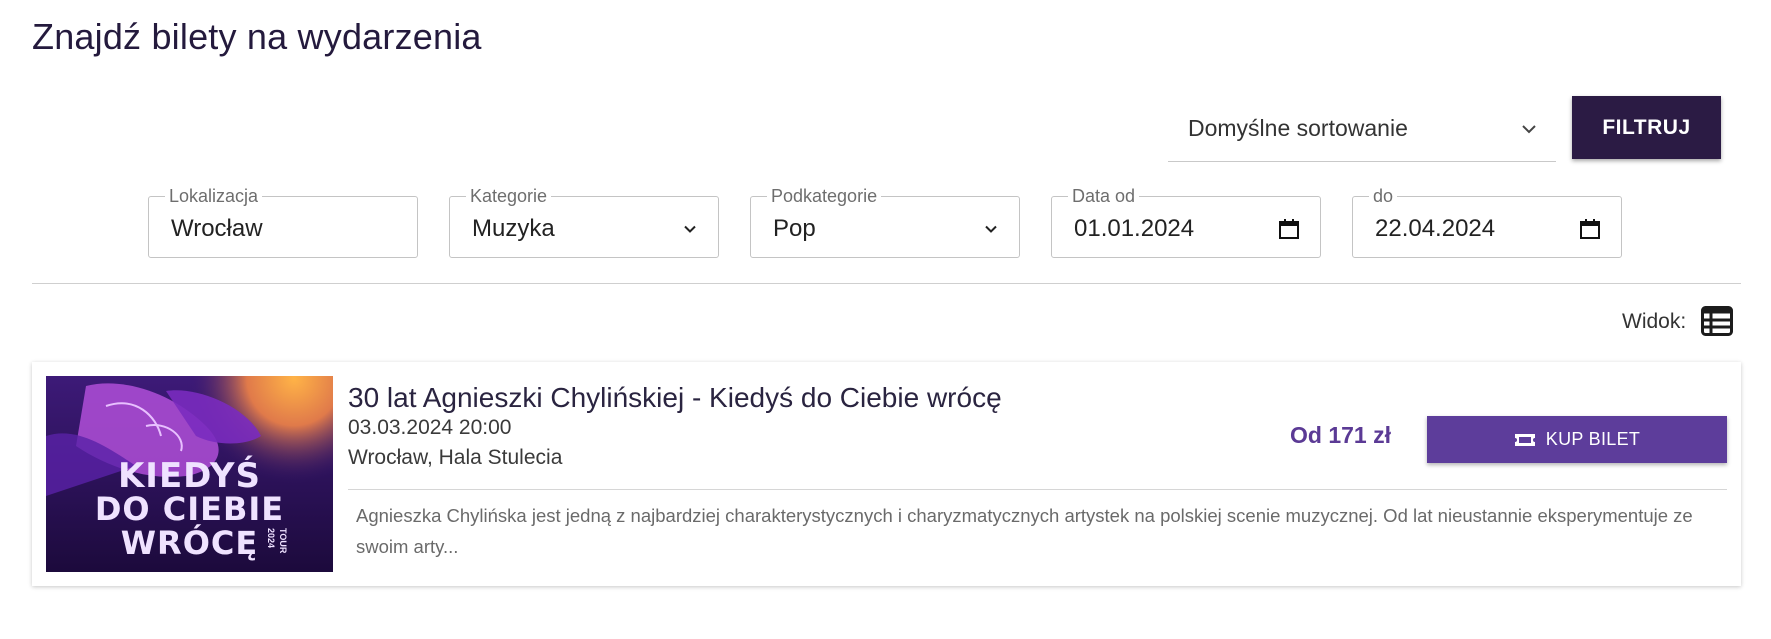 Image resolution: width=1771 pixels, height=639 pixels. I want to click on subcategory-label: Podkategorie, so click(824, 196).